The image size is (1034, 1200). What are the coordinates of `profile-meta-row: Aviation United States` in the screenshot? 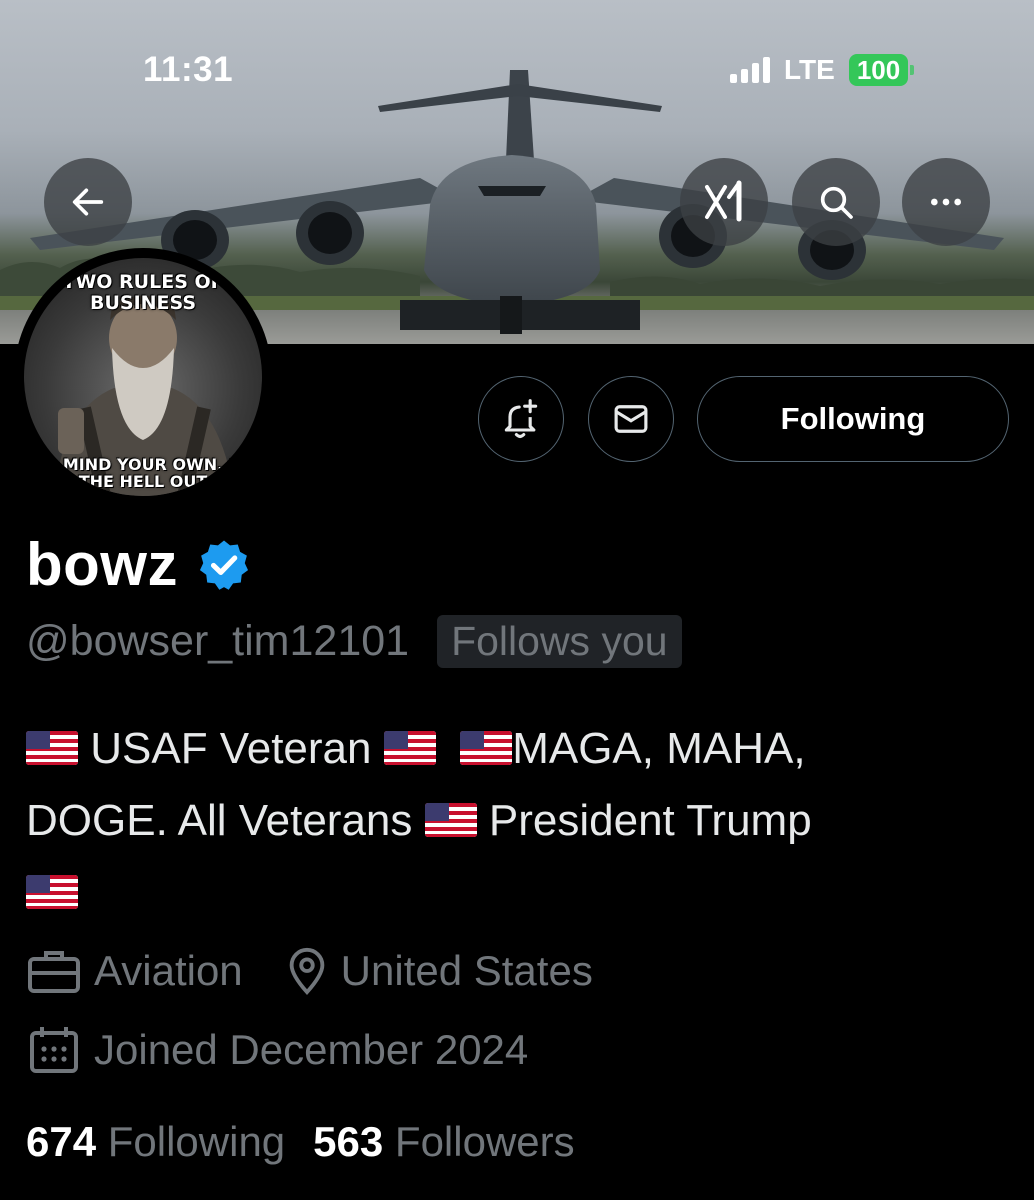 It's located at (309, 971).